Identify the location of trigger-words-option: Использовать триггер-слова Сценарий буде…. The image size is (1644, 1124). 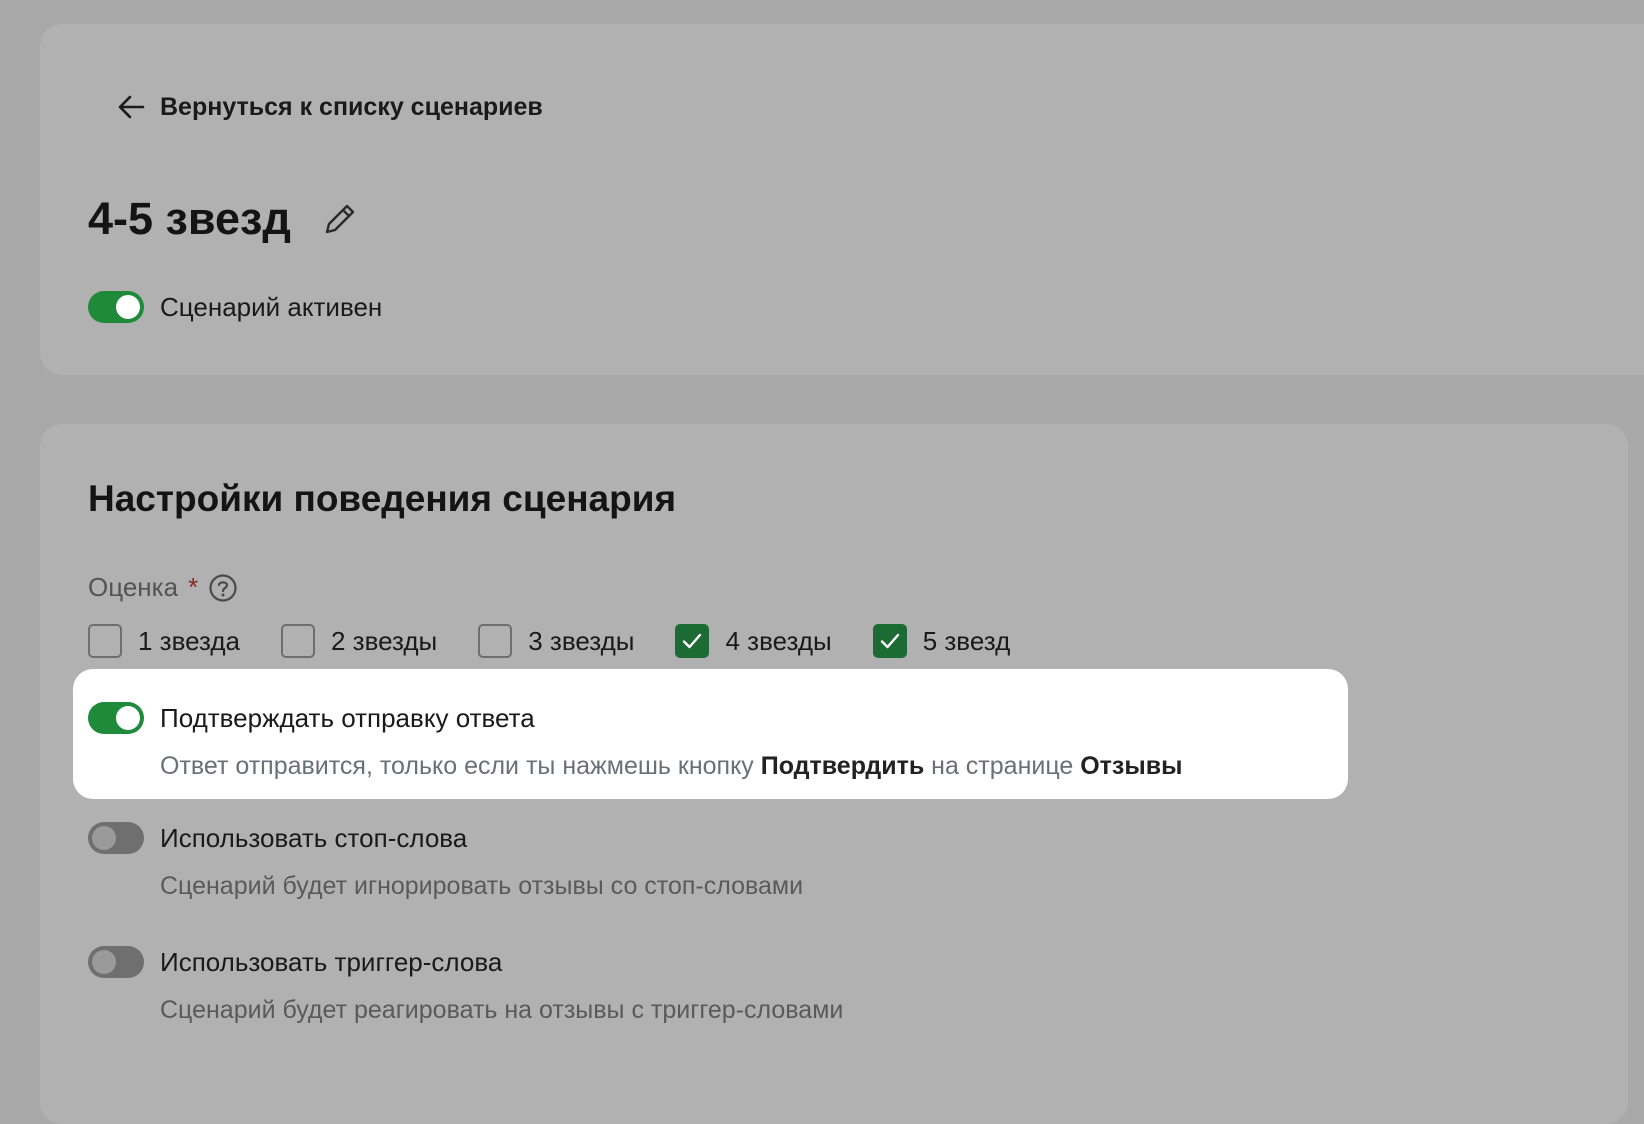
(465, 985).